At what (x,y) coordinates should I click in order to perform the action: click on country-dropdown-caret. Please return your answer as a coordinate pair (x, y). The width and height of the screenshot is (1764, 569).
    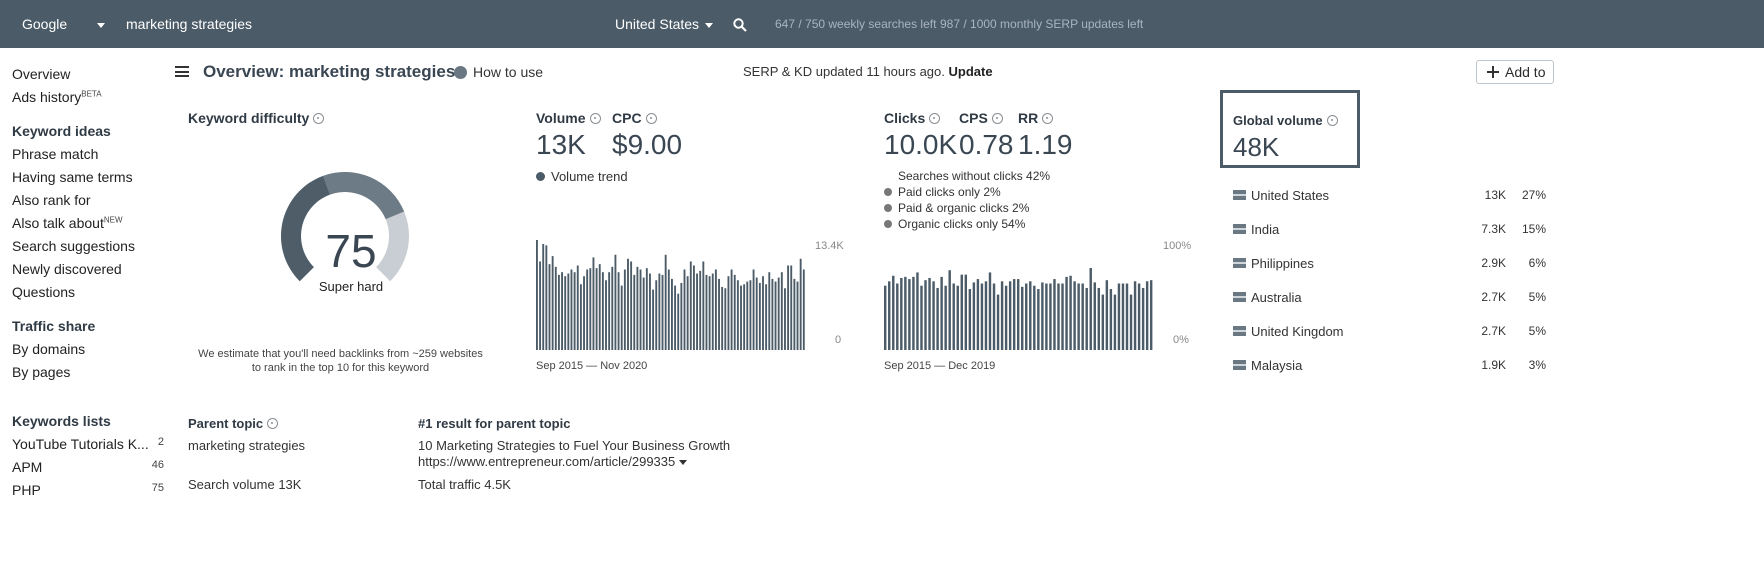
    Looking at the image, I should click on (709, 24).